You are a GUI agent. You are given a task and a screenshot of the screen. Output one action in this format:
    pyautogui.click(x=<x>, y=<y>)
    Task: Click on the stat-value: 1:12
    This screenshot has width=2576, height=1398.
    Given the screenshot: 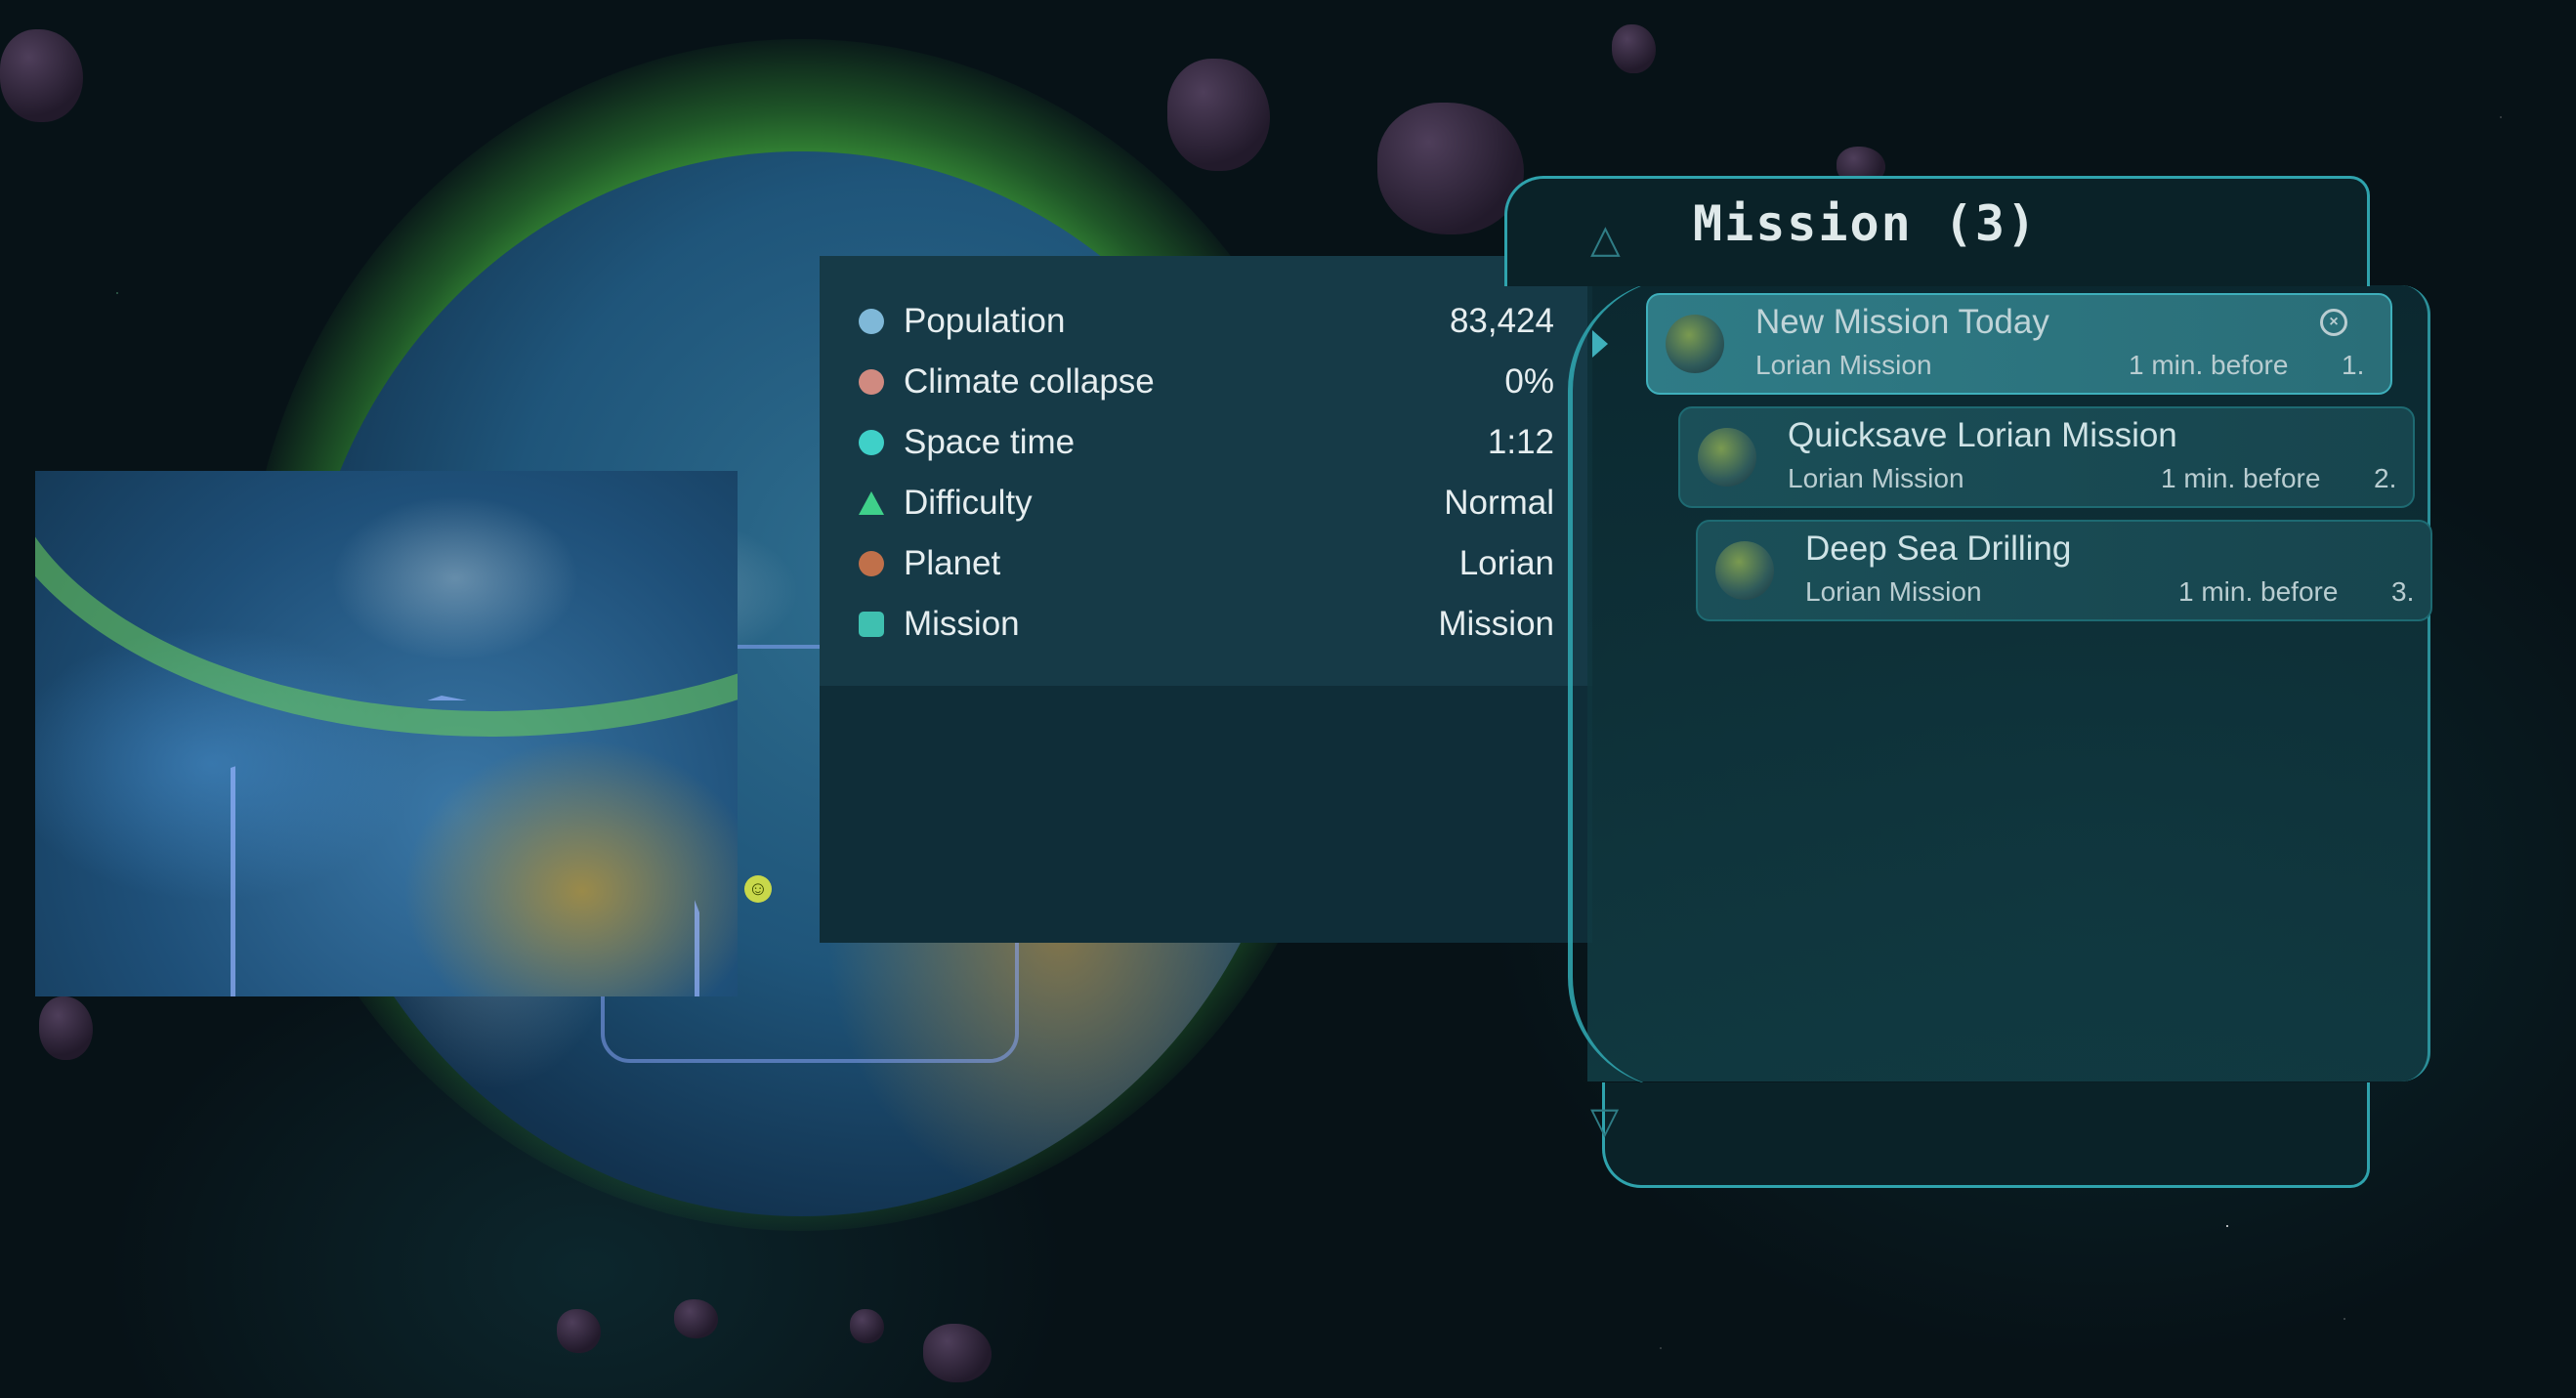 What is the action you would take?
    pyautogui.click(x=1520, y=442)
    